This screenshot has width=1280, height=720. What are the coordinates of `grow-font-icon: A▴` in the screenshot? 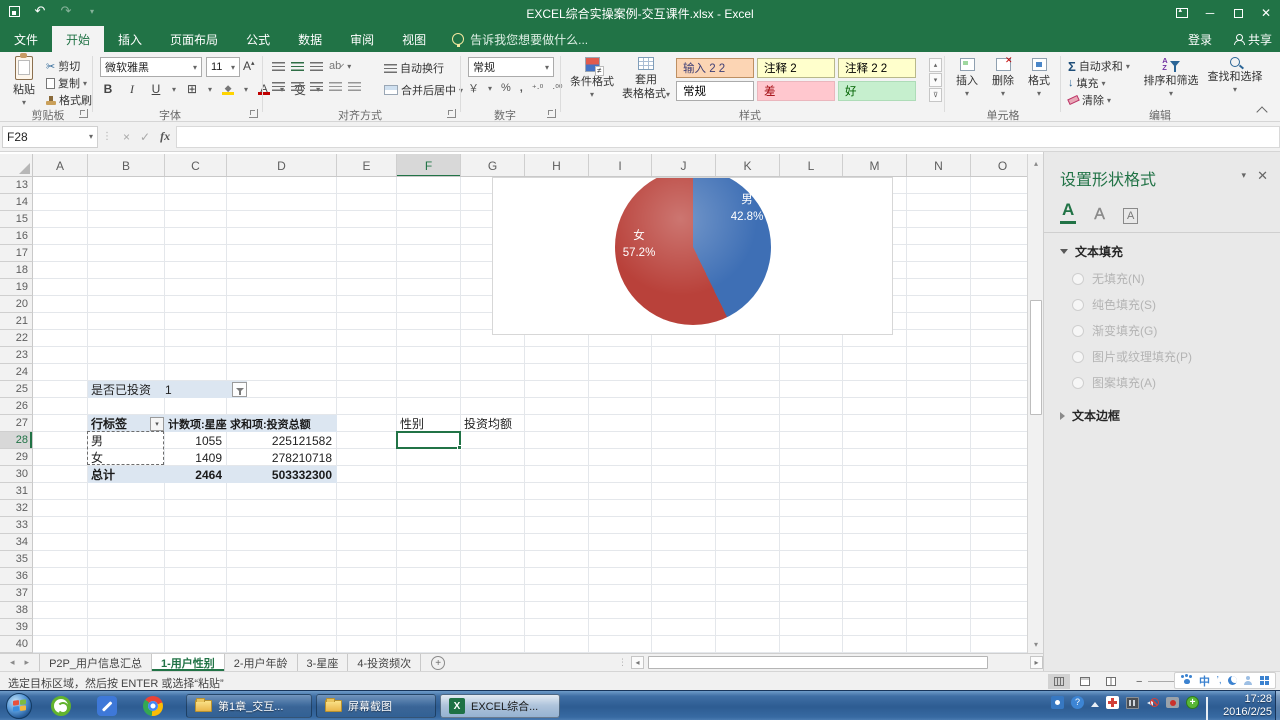 It's located at (249, 66).